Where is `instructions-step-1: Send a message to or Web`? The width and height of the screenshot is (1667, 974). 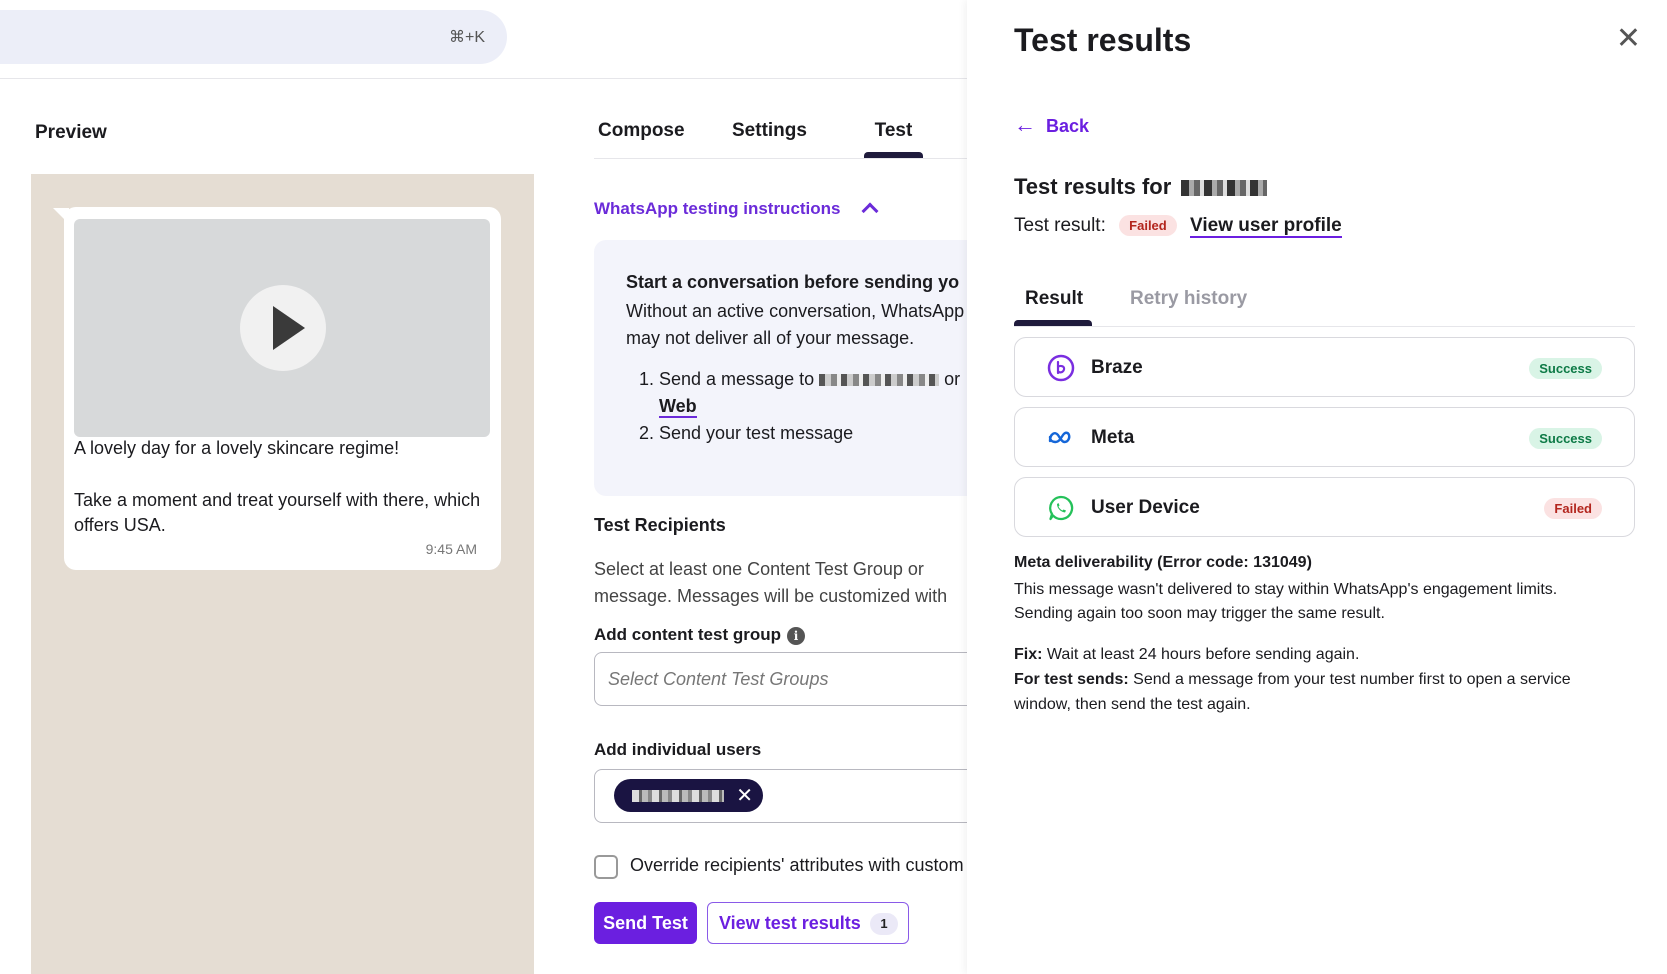 instructions-step-1: Send a message to or Web is located at coordinates (822, 393).